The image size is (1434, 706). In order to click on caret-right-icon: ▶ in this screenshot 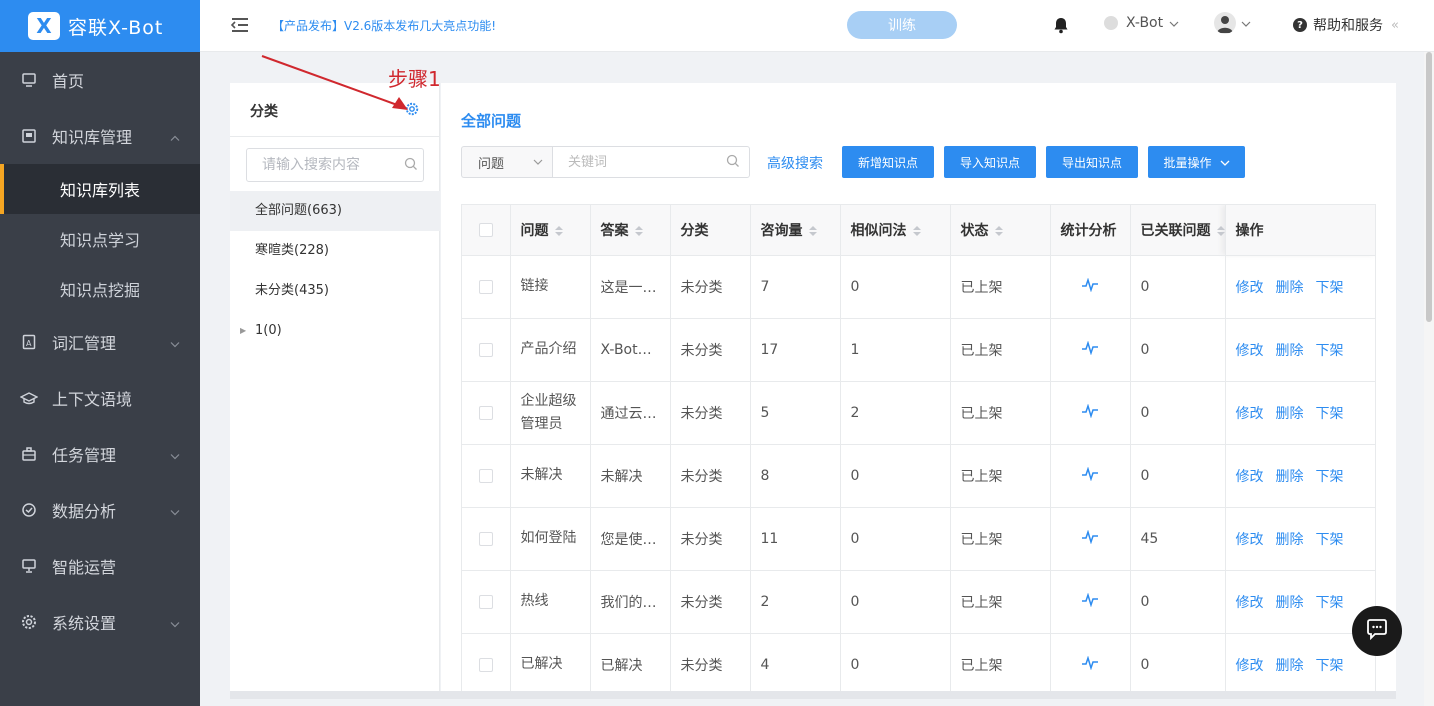, I will do `click(243, 331)`.